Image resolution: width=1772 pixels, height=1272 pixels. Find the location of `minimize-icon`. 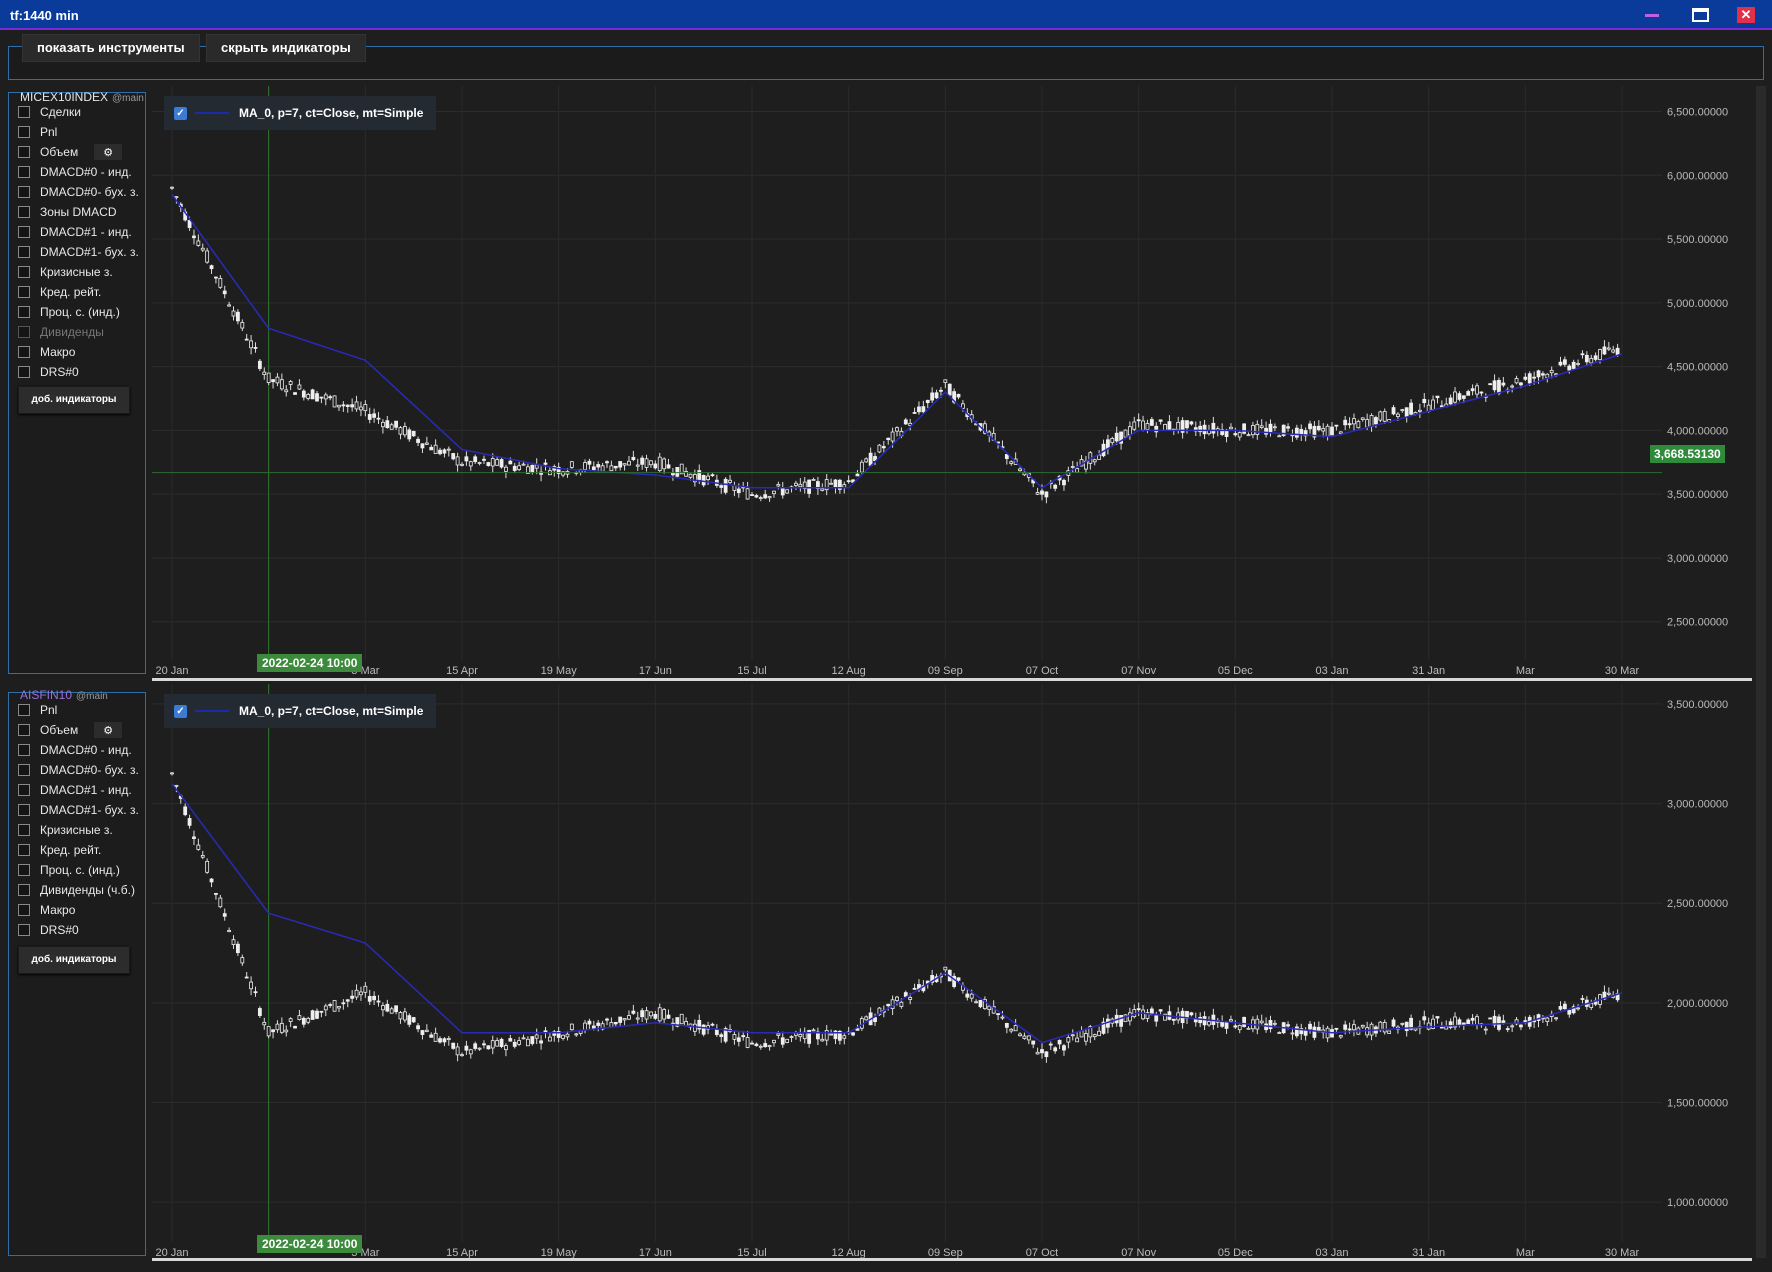

minimize-icon is located at coordinates (1652, 15).